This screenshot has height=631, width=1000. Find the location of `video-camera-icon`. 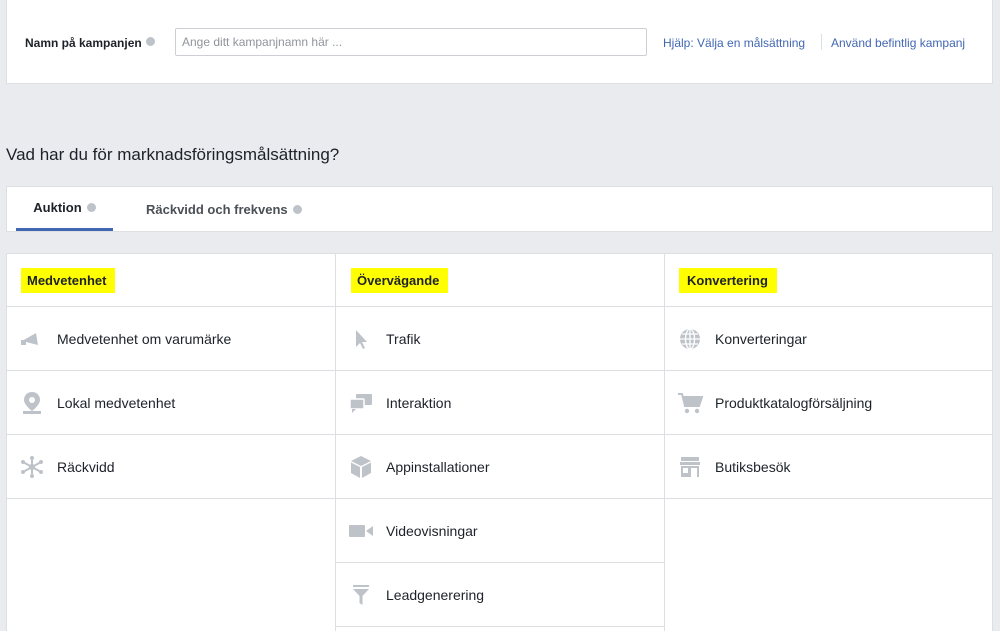

video-camera-icon is located at coordinates (361, 531).